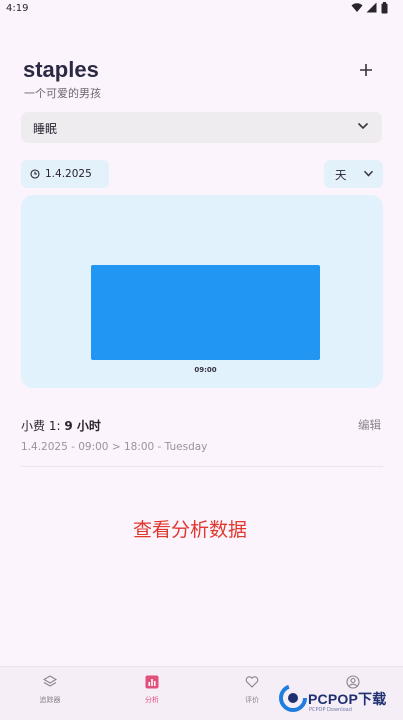  Describe the element at coordinates (114, 447) in the screenshot. I see `summary-detail: 1.4.2025 - 09:00 > 18:00 - Tuesday` at that location.